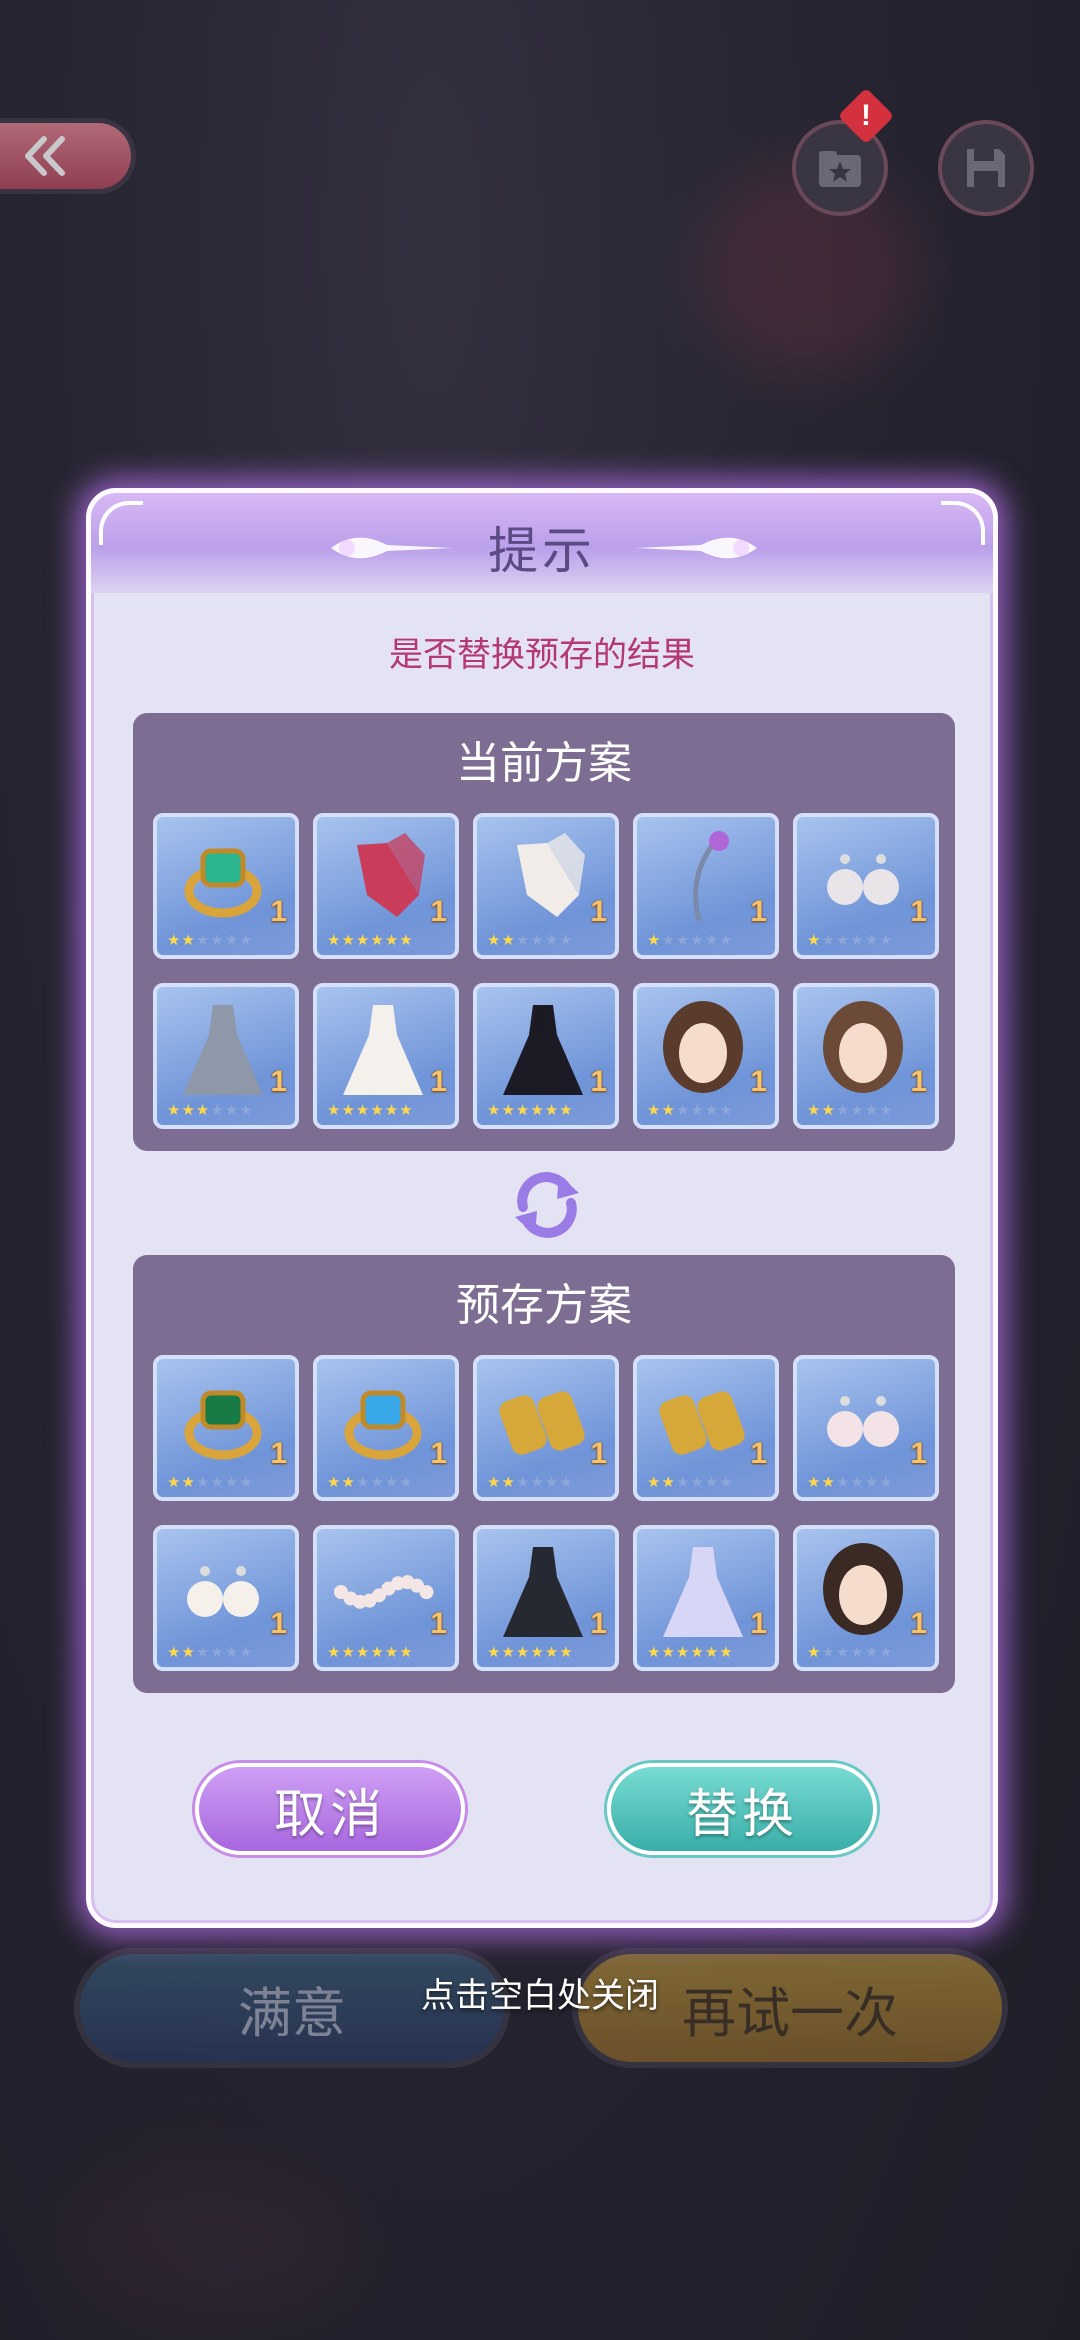  What do you see at coordinates (68, 156) in the screenshot?
I see `back-button` at bounding box center [68, 156].